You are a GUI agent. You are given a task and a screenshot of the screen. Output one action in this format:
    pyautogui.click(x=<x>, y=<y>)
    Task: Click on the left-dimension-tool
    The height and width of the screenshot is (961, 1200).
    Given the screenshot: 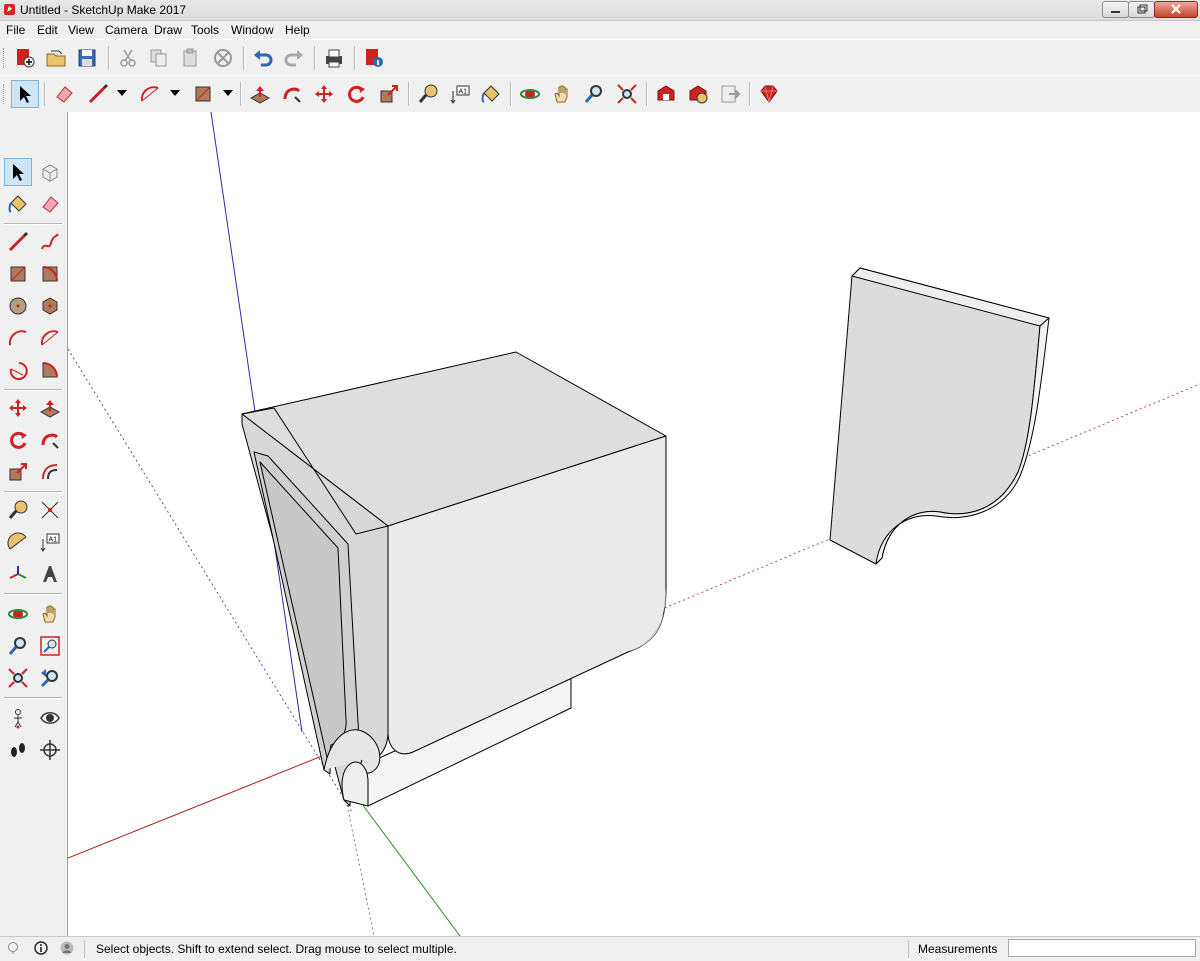 What is the action you would take?
    pyautogui.click(x=50, y=510)
    